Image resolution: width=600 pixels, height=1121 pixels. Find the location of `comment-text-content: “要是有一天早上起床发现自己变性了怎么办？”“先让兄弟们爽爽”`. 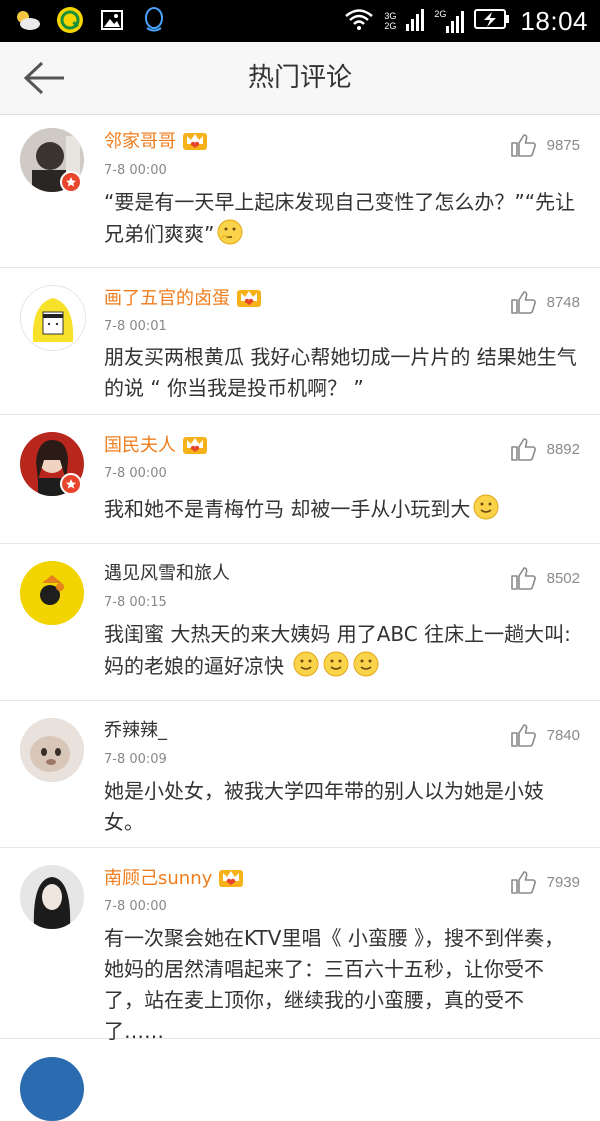

comment-text-content: “要是有一天早上起床发现自己变性了怎么办？”“先让兄弟们爽爽” is located at coordinates (340, 218).